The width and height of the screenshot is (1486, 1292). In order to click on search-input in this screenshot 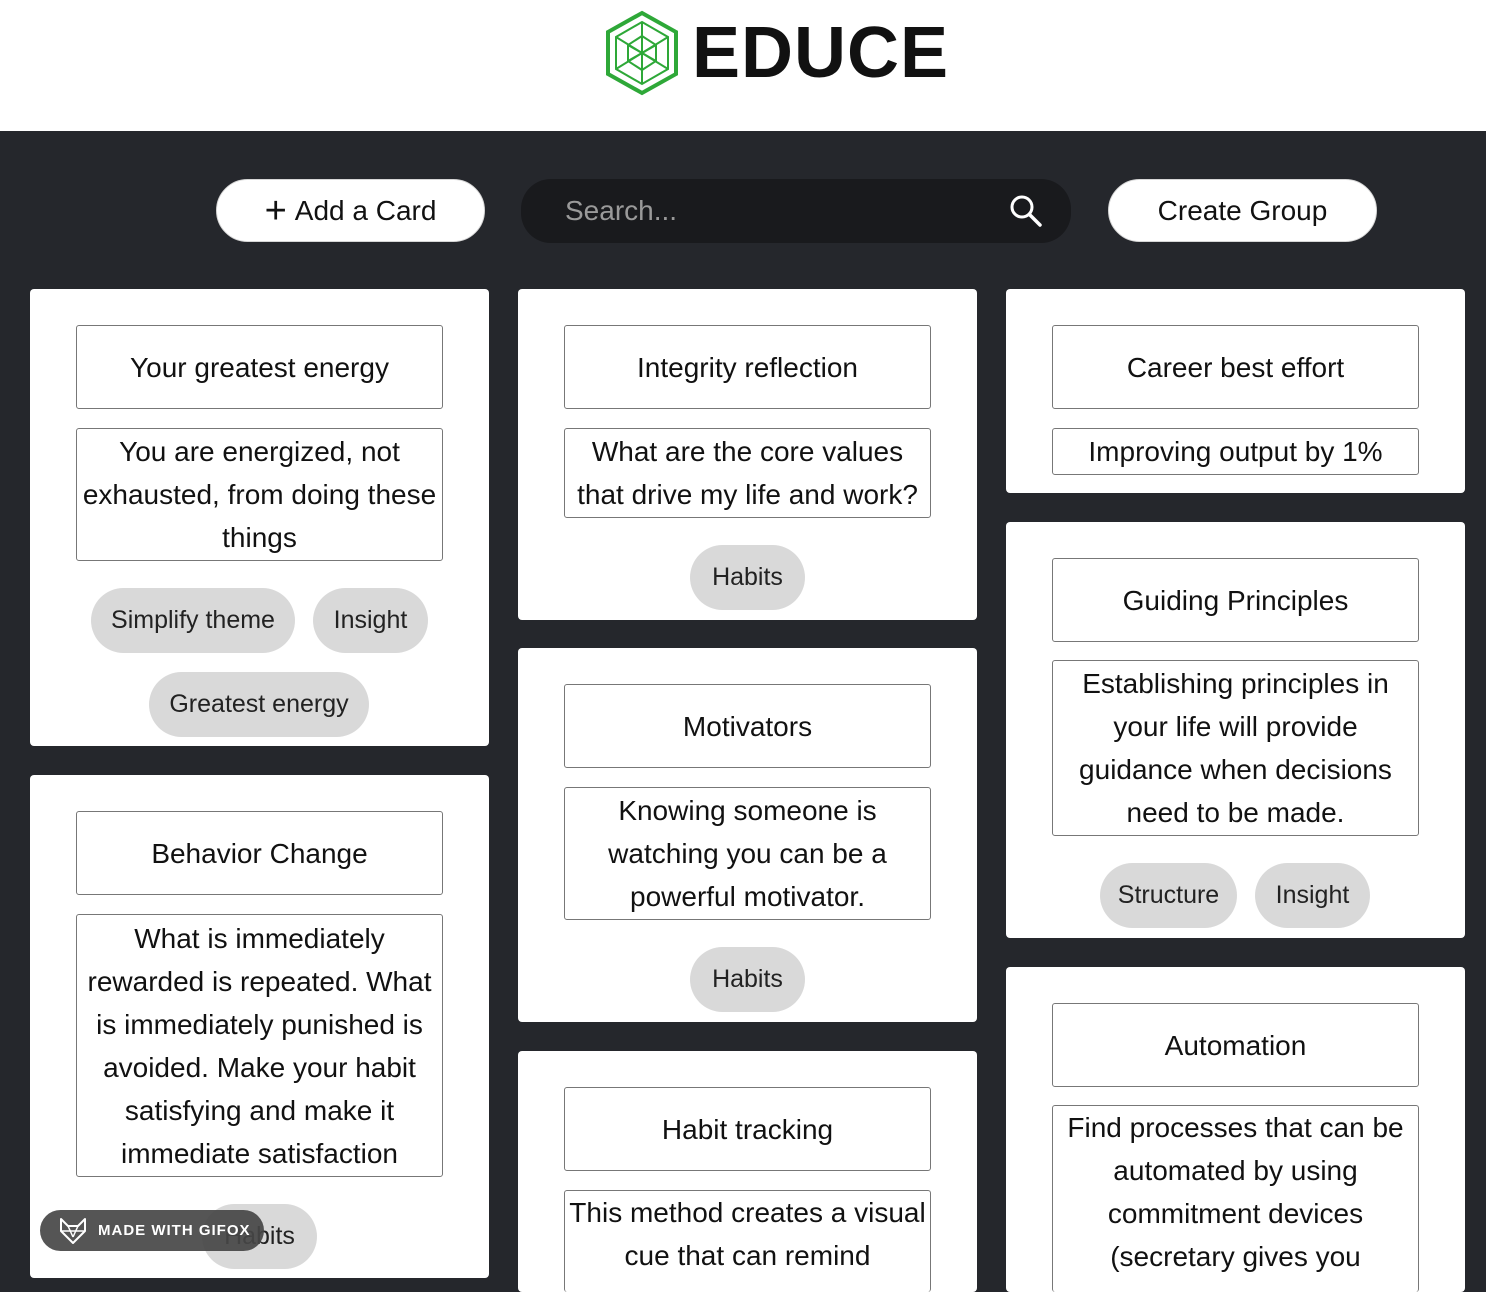, I will do `click(787, 211)`.